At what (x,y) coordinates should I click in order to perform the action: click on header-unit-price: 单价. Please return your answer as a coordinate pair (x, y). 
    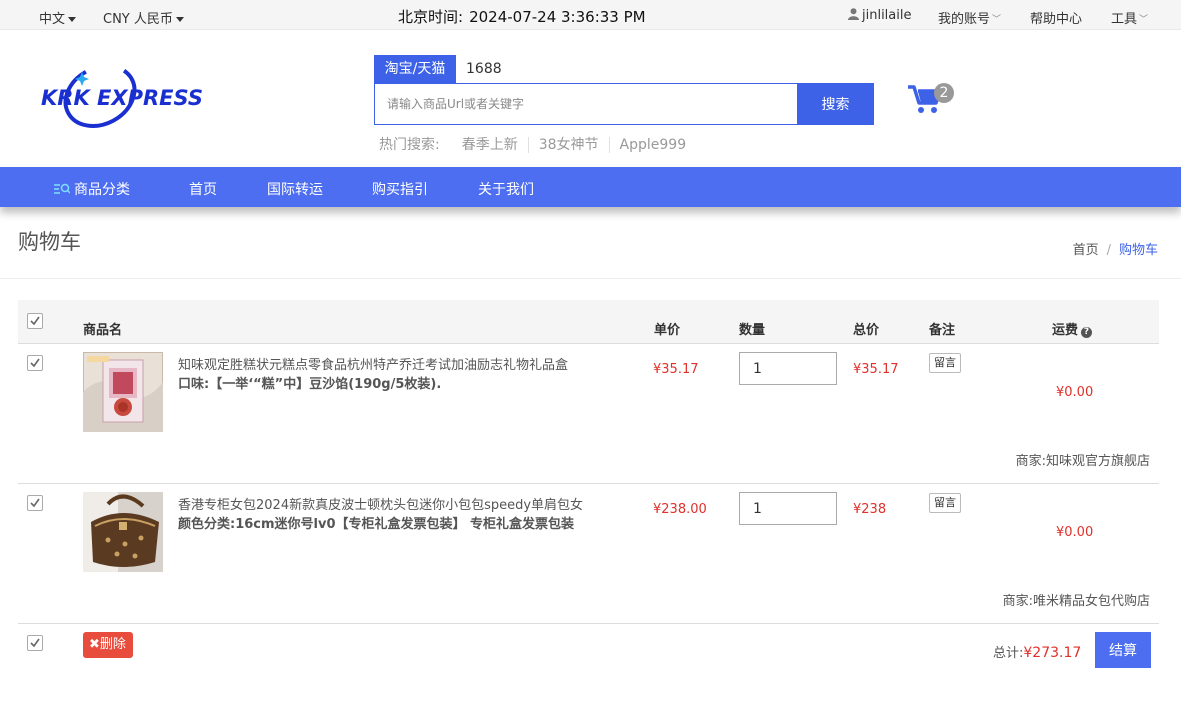
    Looking at the image, I should click on (667, 330).